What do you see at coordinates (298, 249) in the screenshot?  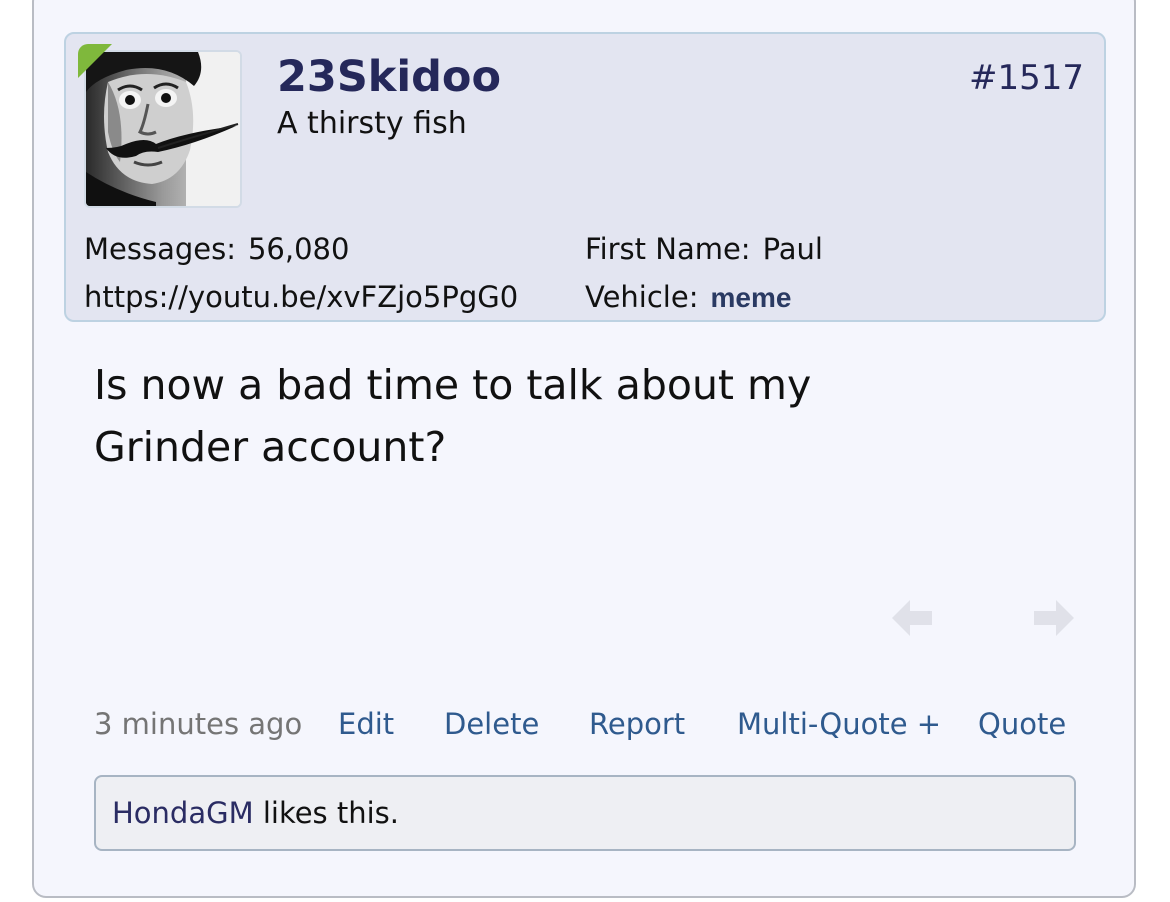 I see `messages-value: 56,080` at bounding box center [298, 249].